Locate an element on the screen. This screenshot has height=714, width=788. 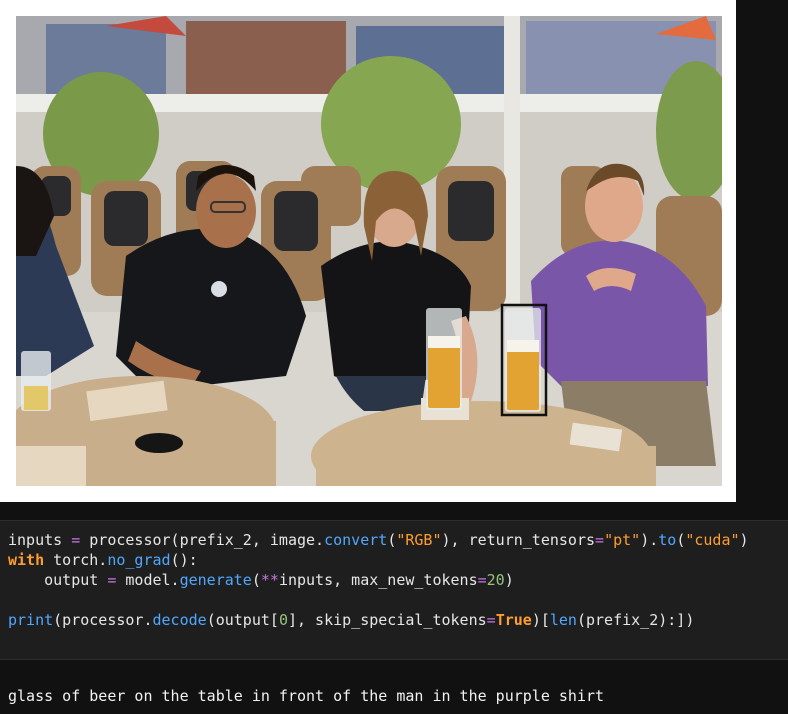
code-line-2: with torch.no_grad(): is located at coordinates (103, 560).